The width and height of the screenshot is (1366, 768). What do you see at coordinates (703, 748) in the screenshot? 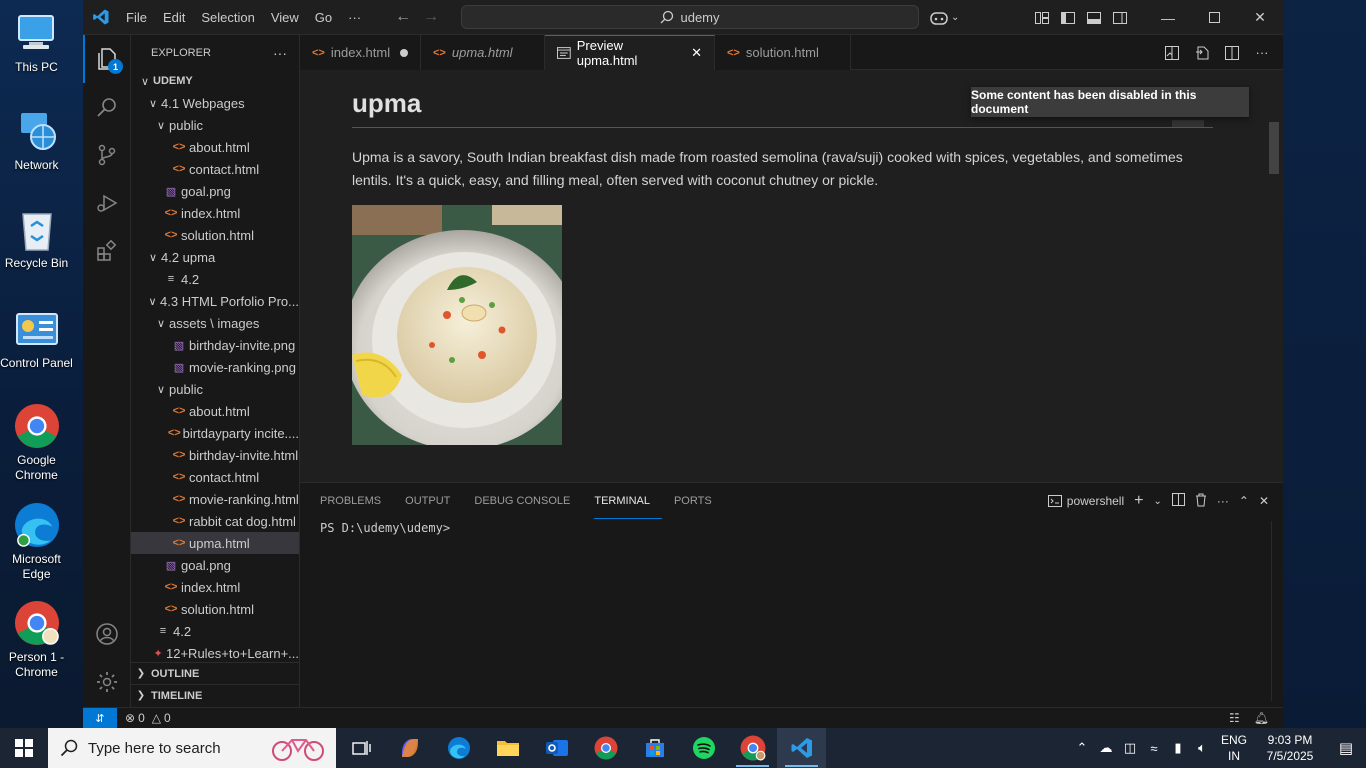
I see `spotify-app` at bounding box center [703, 748].